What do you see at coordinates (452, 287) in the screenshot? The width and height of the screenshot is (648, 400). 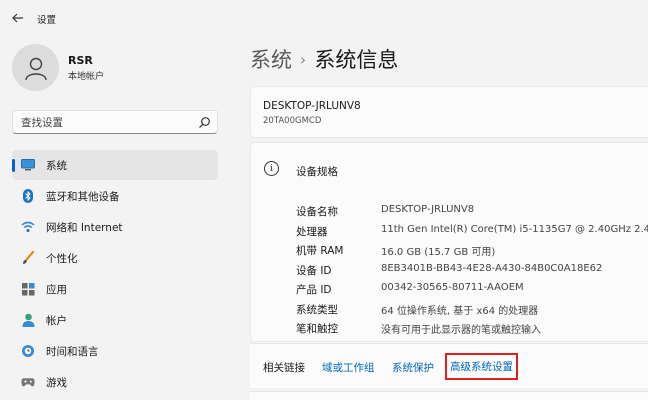 I see `spec-value: 00342-30565-80711-AAOEM` at bounding box center [452, 287].